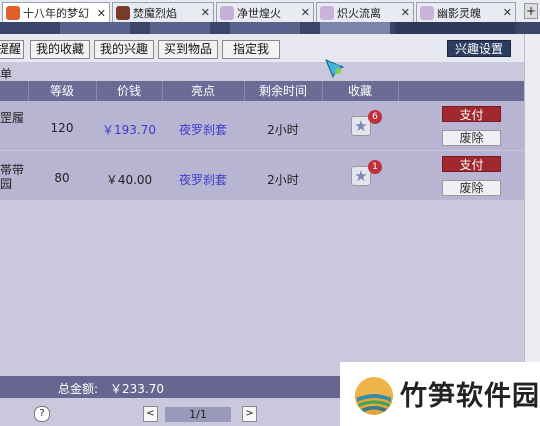 The height and width of the screenshot is (426, 540). I want to click on tab-2: 焚魔烈焰 ✕, so click(163, 12).